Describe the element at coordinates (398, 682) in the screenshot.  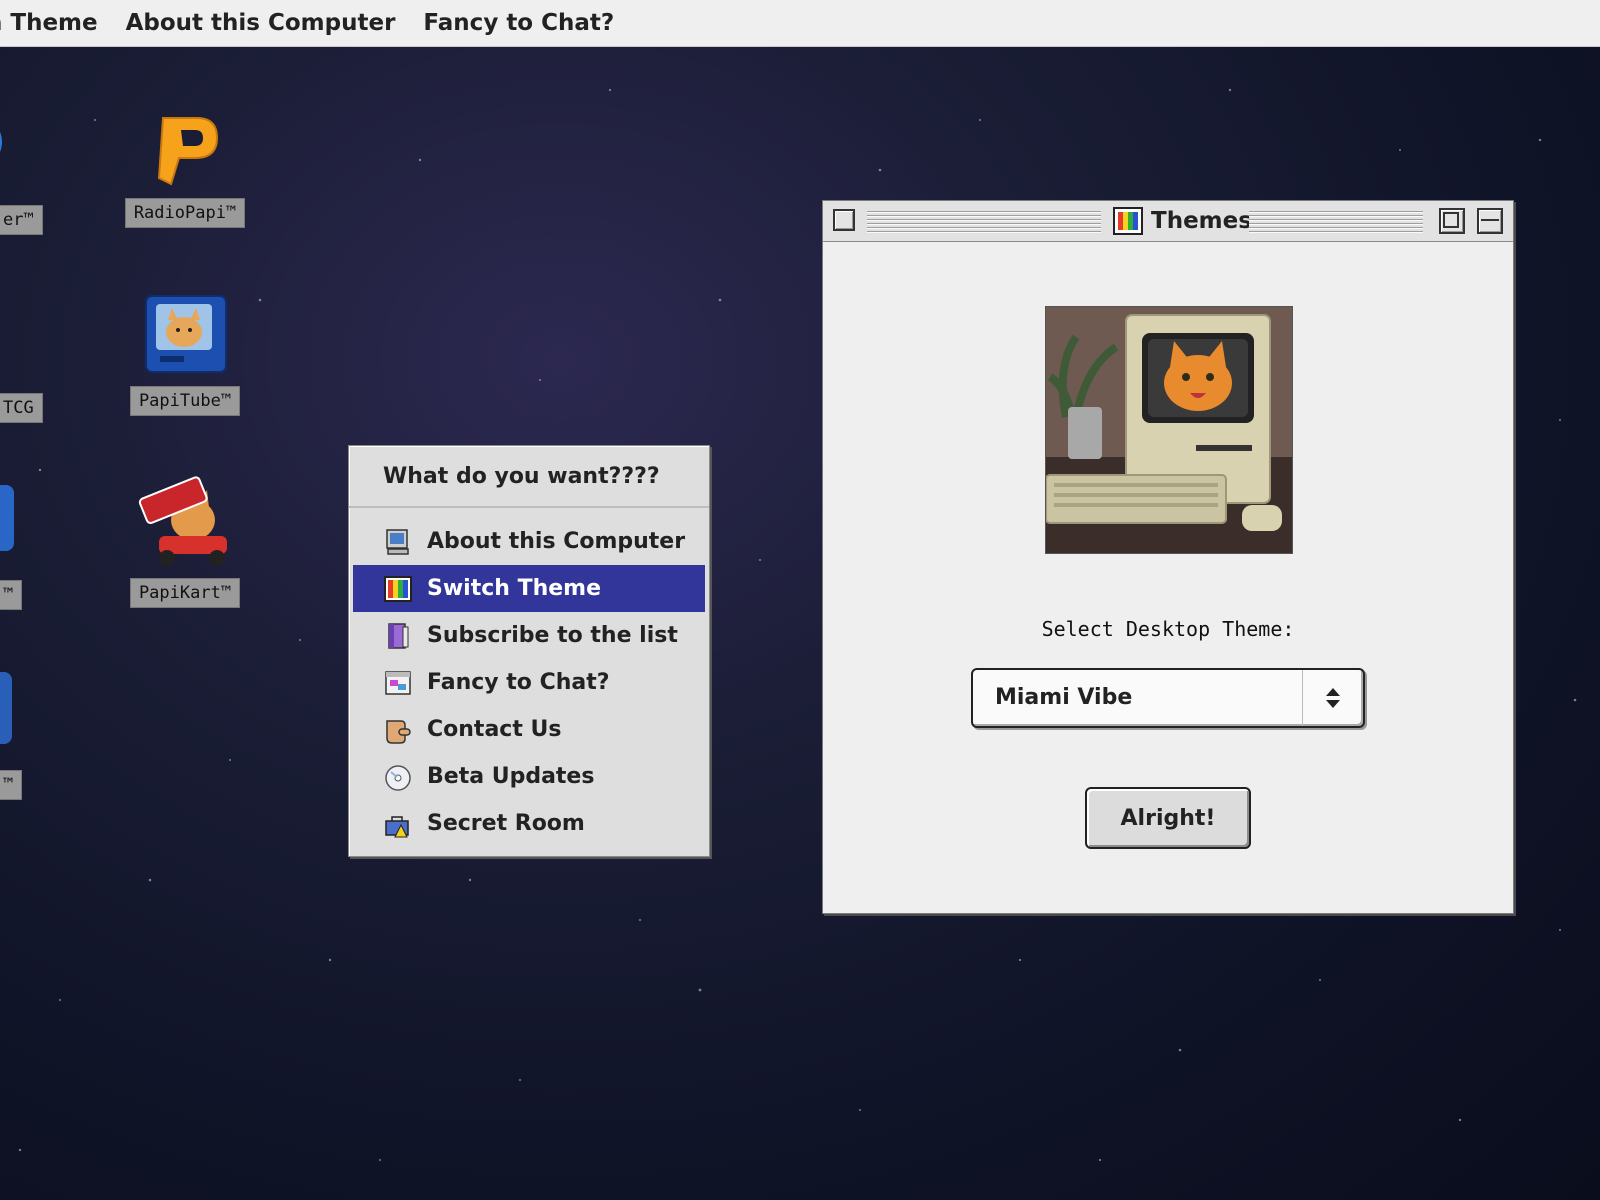
I see `chat-window-icon` at that location.